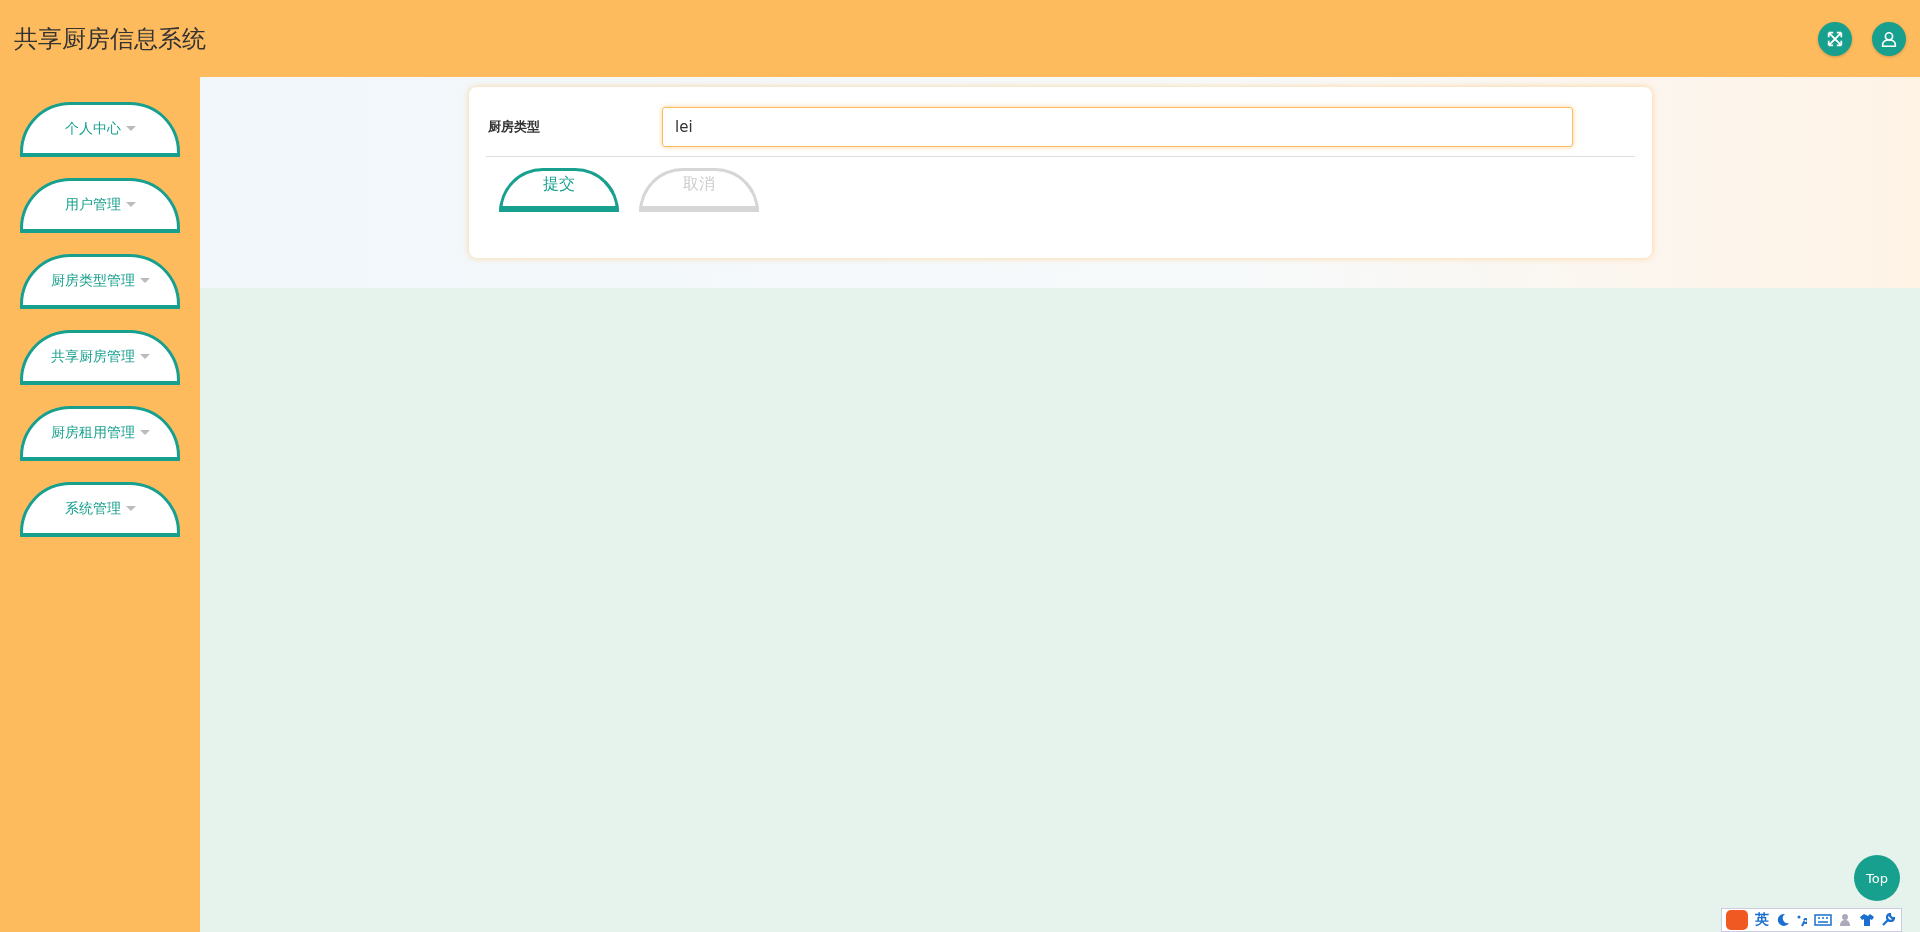 The width and height of the screenshot is (1920, 932). What do you see at coordinates (1823, 920) in the screenshot?
I see `keyboard-icon` at bounding box center [1823, 920].